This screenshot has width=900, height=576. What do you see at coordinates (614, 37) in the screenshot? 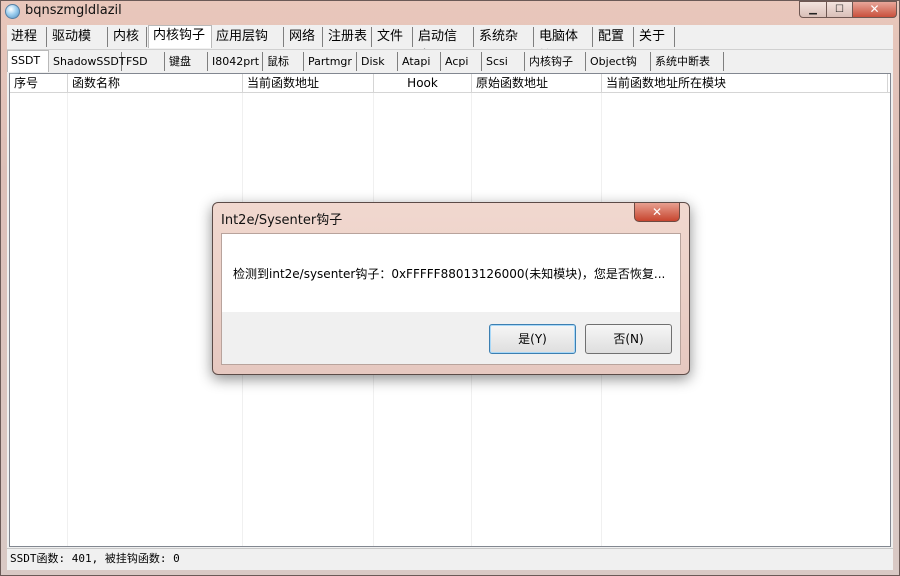
I see `tab-config: 配置` at bounding box center [614, 37].